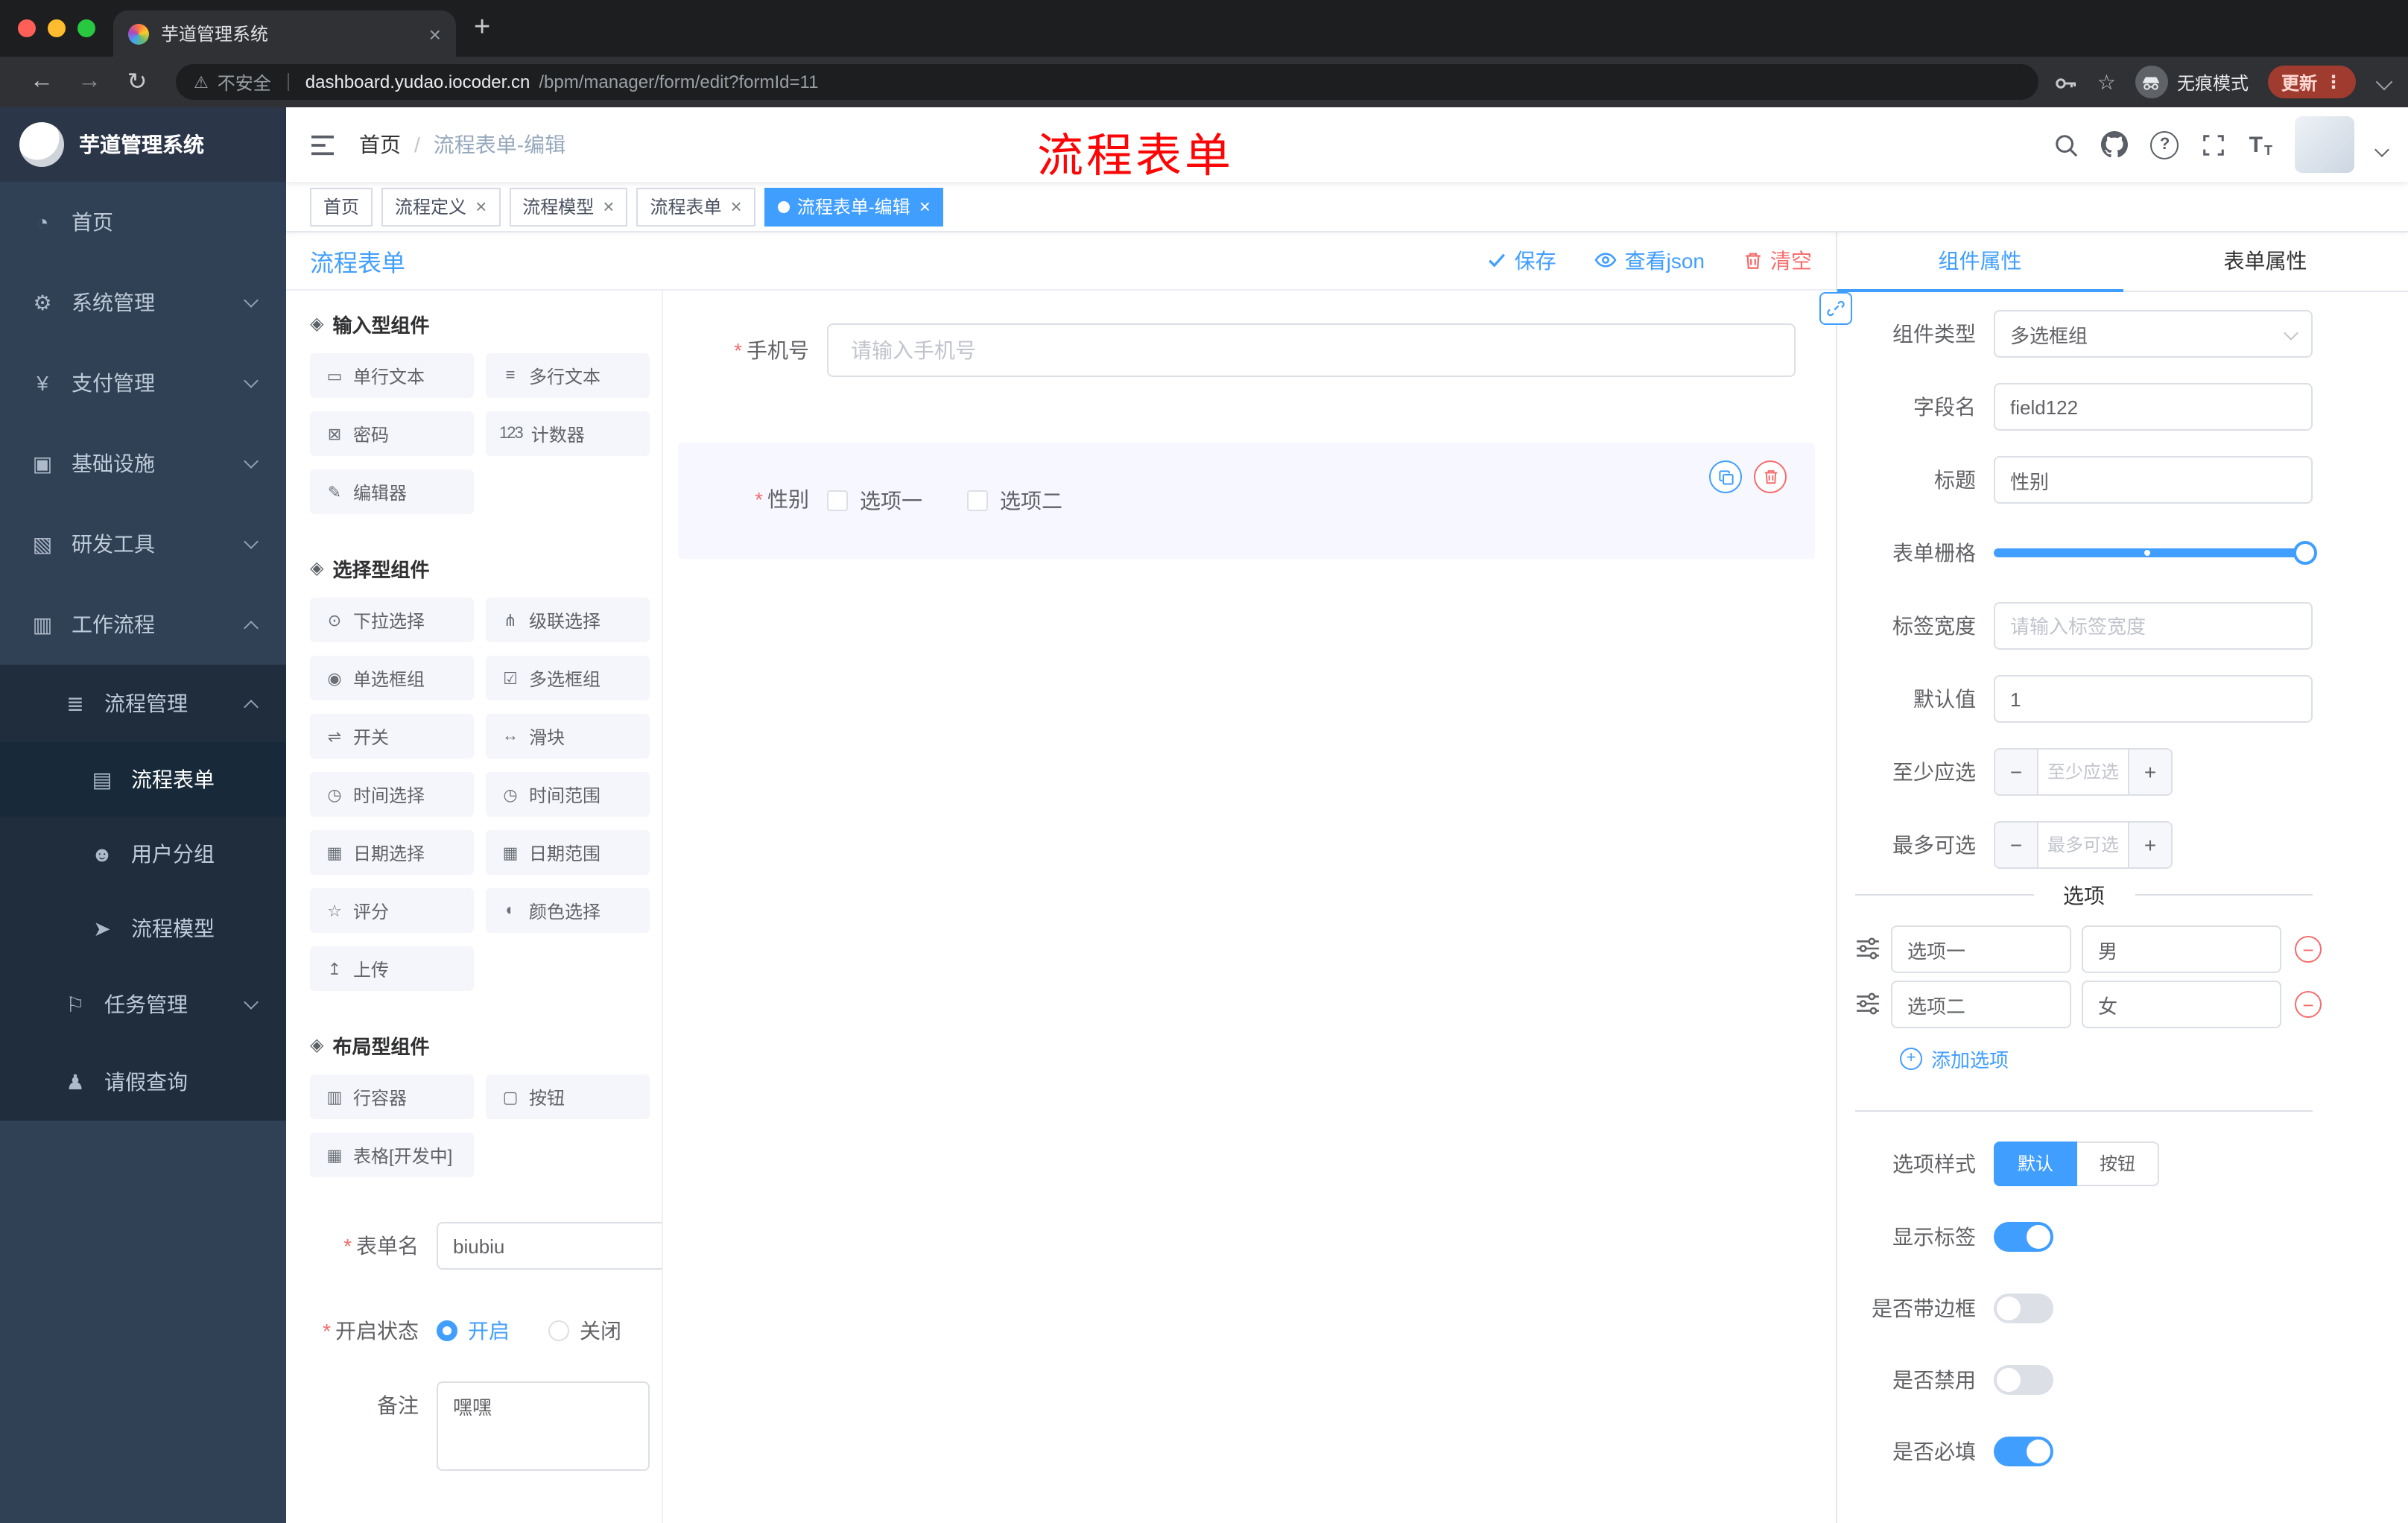 The image size is (2408, 1523). Describe the element at coordinates (143, 1082) in the screenshot. I see `sidebar-item-leave-query: ♟ 请假查询` at that location.